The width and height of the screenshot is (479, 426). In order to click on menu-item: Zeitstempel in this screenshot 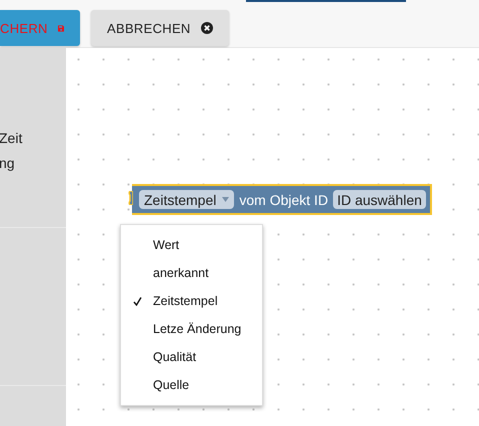, I will do `click(191, 301)`.